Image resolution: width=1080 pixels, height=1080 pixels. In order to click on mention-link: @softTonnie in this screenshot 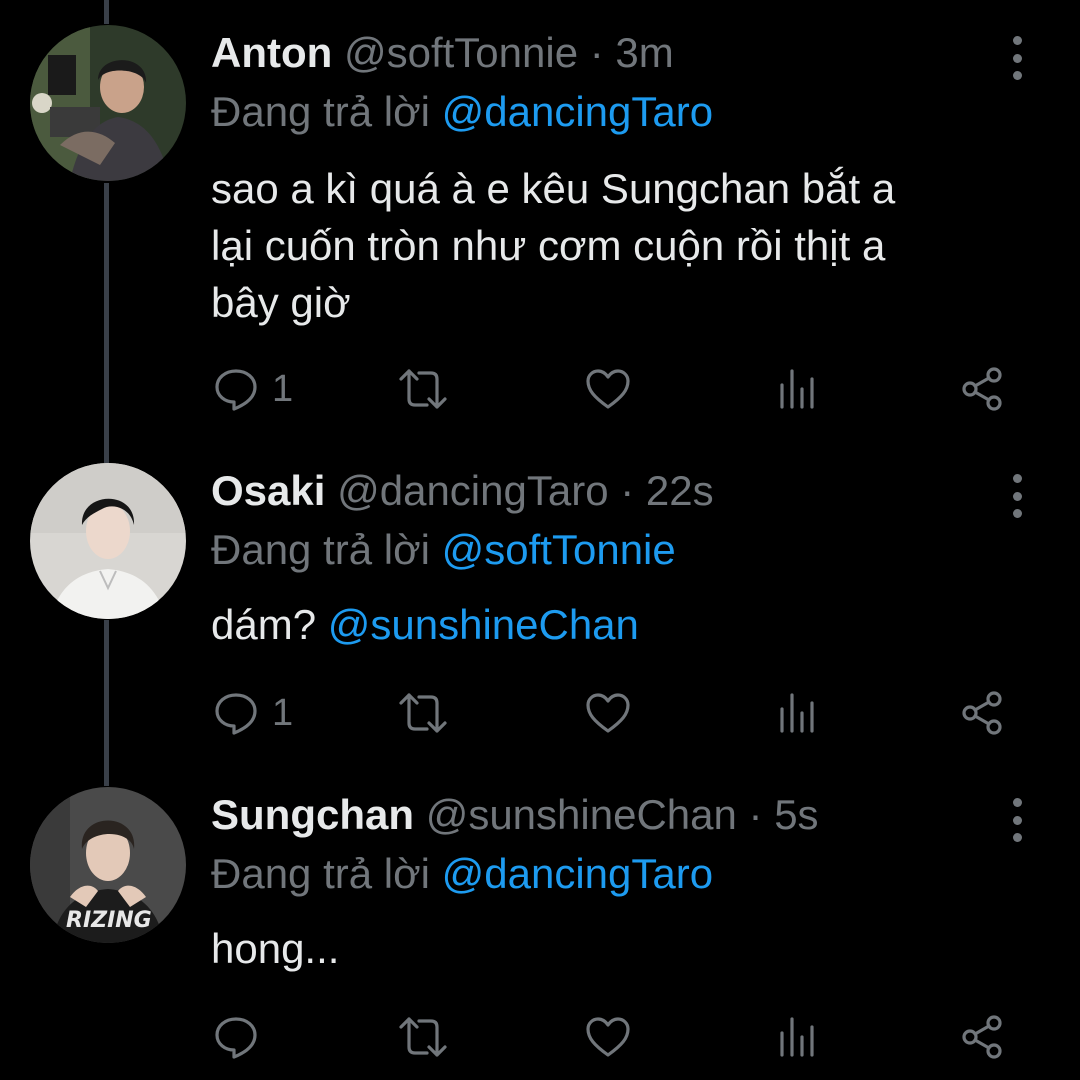, I will do `click(559, 549)`.